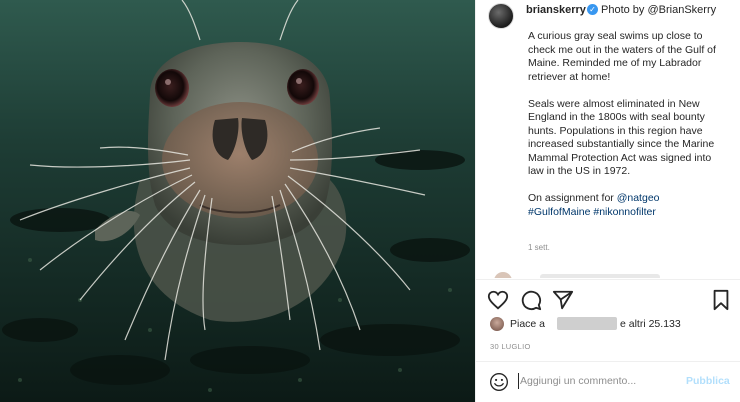 The height and width of the screenshot is (402, 740). What do you see at coordinates (531, 300) in the screenshot?
I see `comment-icon` at bounding box center [531, 300].